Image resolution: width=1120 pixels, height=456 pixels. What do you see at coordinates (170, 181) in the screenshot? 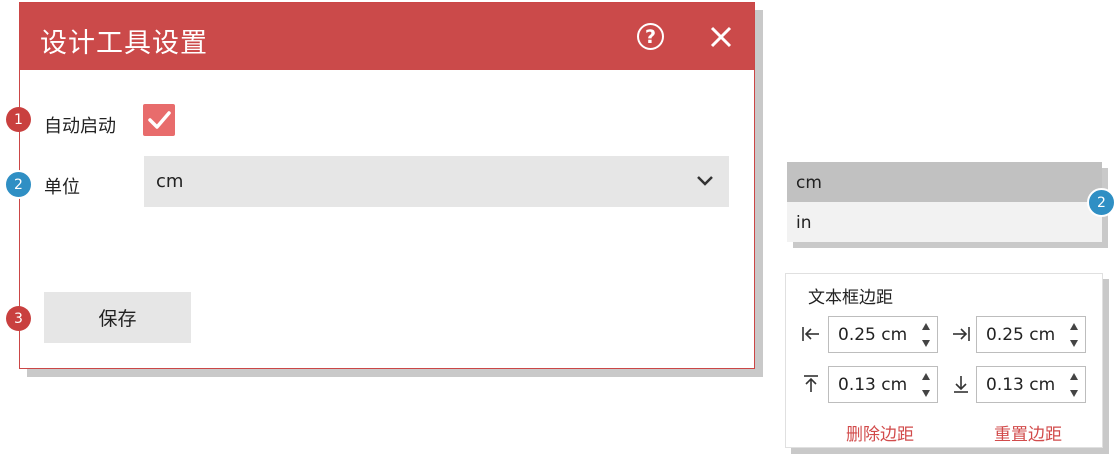
I see `unit-select-value: cm` at bounding box center [170, 181].